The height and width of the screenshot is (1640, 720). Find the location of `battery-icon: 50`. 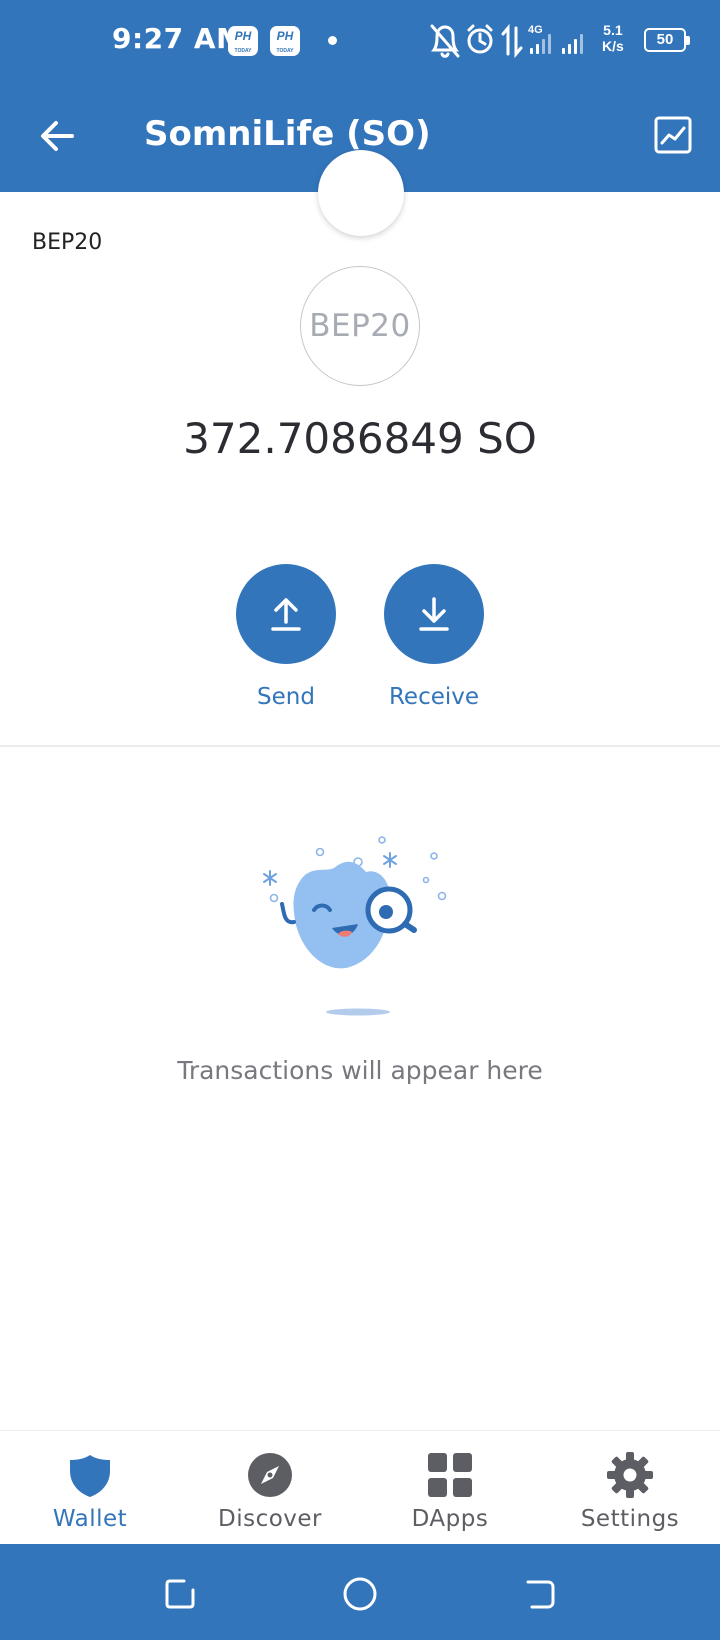

battery-icon: 50 is located at coordinates (667, 40).